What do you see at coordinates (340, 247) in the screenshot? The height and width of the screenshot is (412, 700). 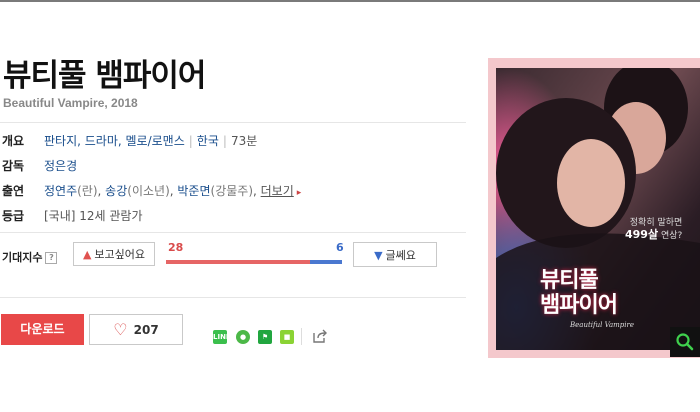 I see `dislike-count: 6` at bounding box center [340, 247].